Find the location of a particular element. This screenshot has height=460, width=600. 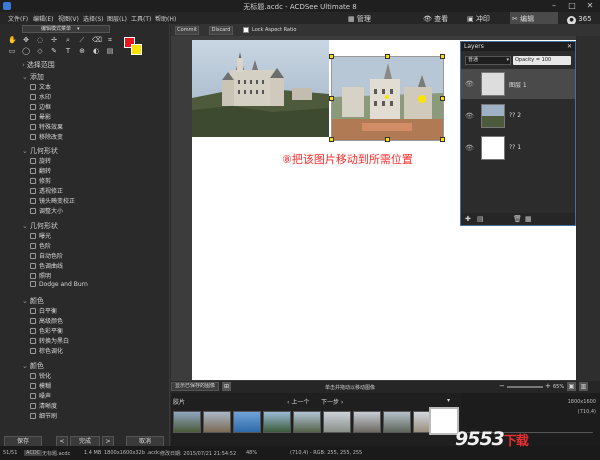

tool-item-blur: 模糊 is located at coordinates (40, 385).